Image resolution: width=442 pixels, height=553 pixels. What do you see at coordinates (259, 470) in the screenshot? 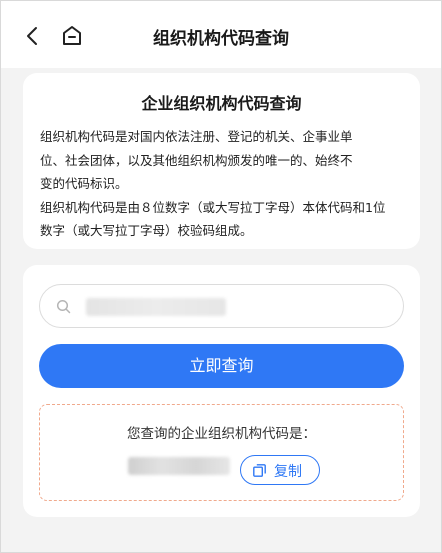
I see `copy-icon` at bounding box center [259, 470].